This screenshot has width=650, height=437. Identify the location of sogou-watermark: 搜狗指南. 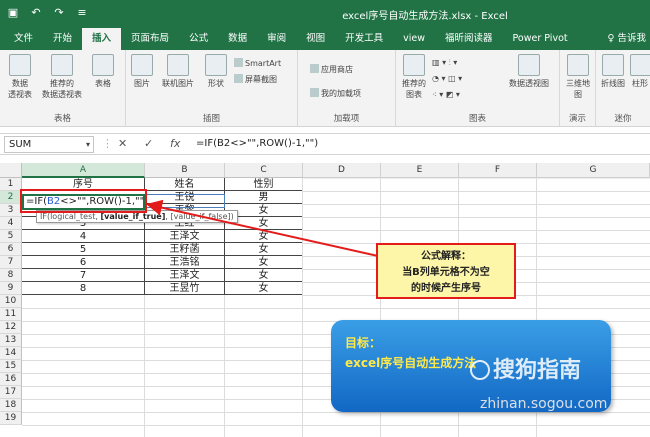
(525, 368).